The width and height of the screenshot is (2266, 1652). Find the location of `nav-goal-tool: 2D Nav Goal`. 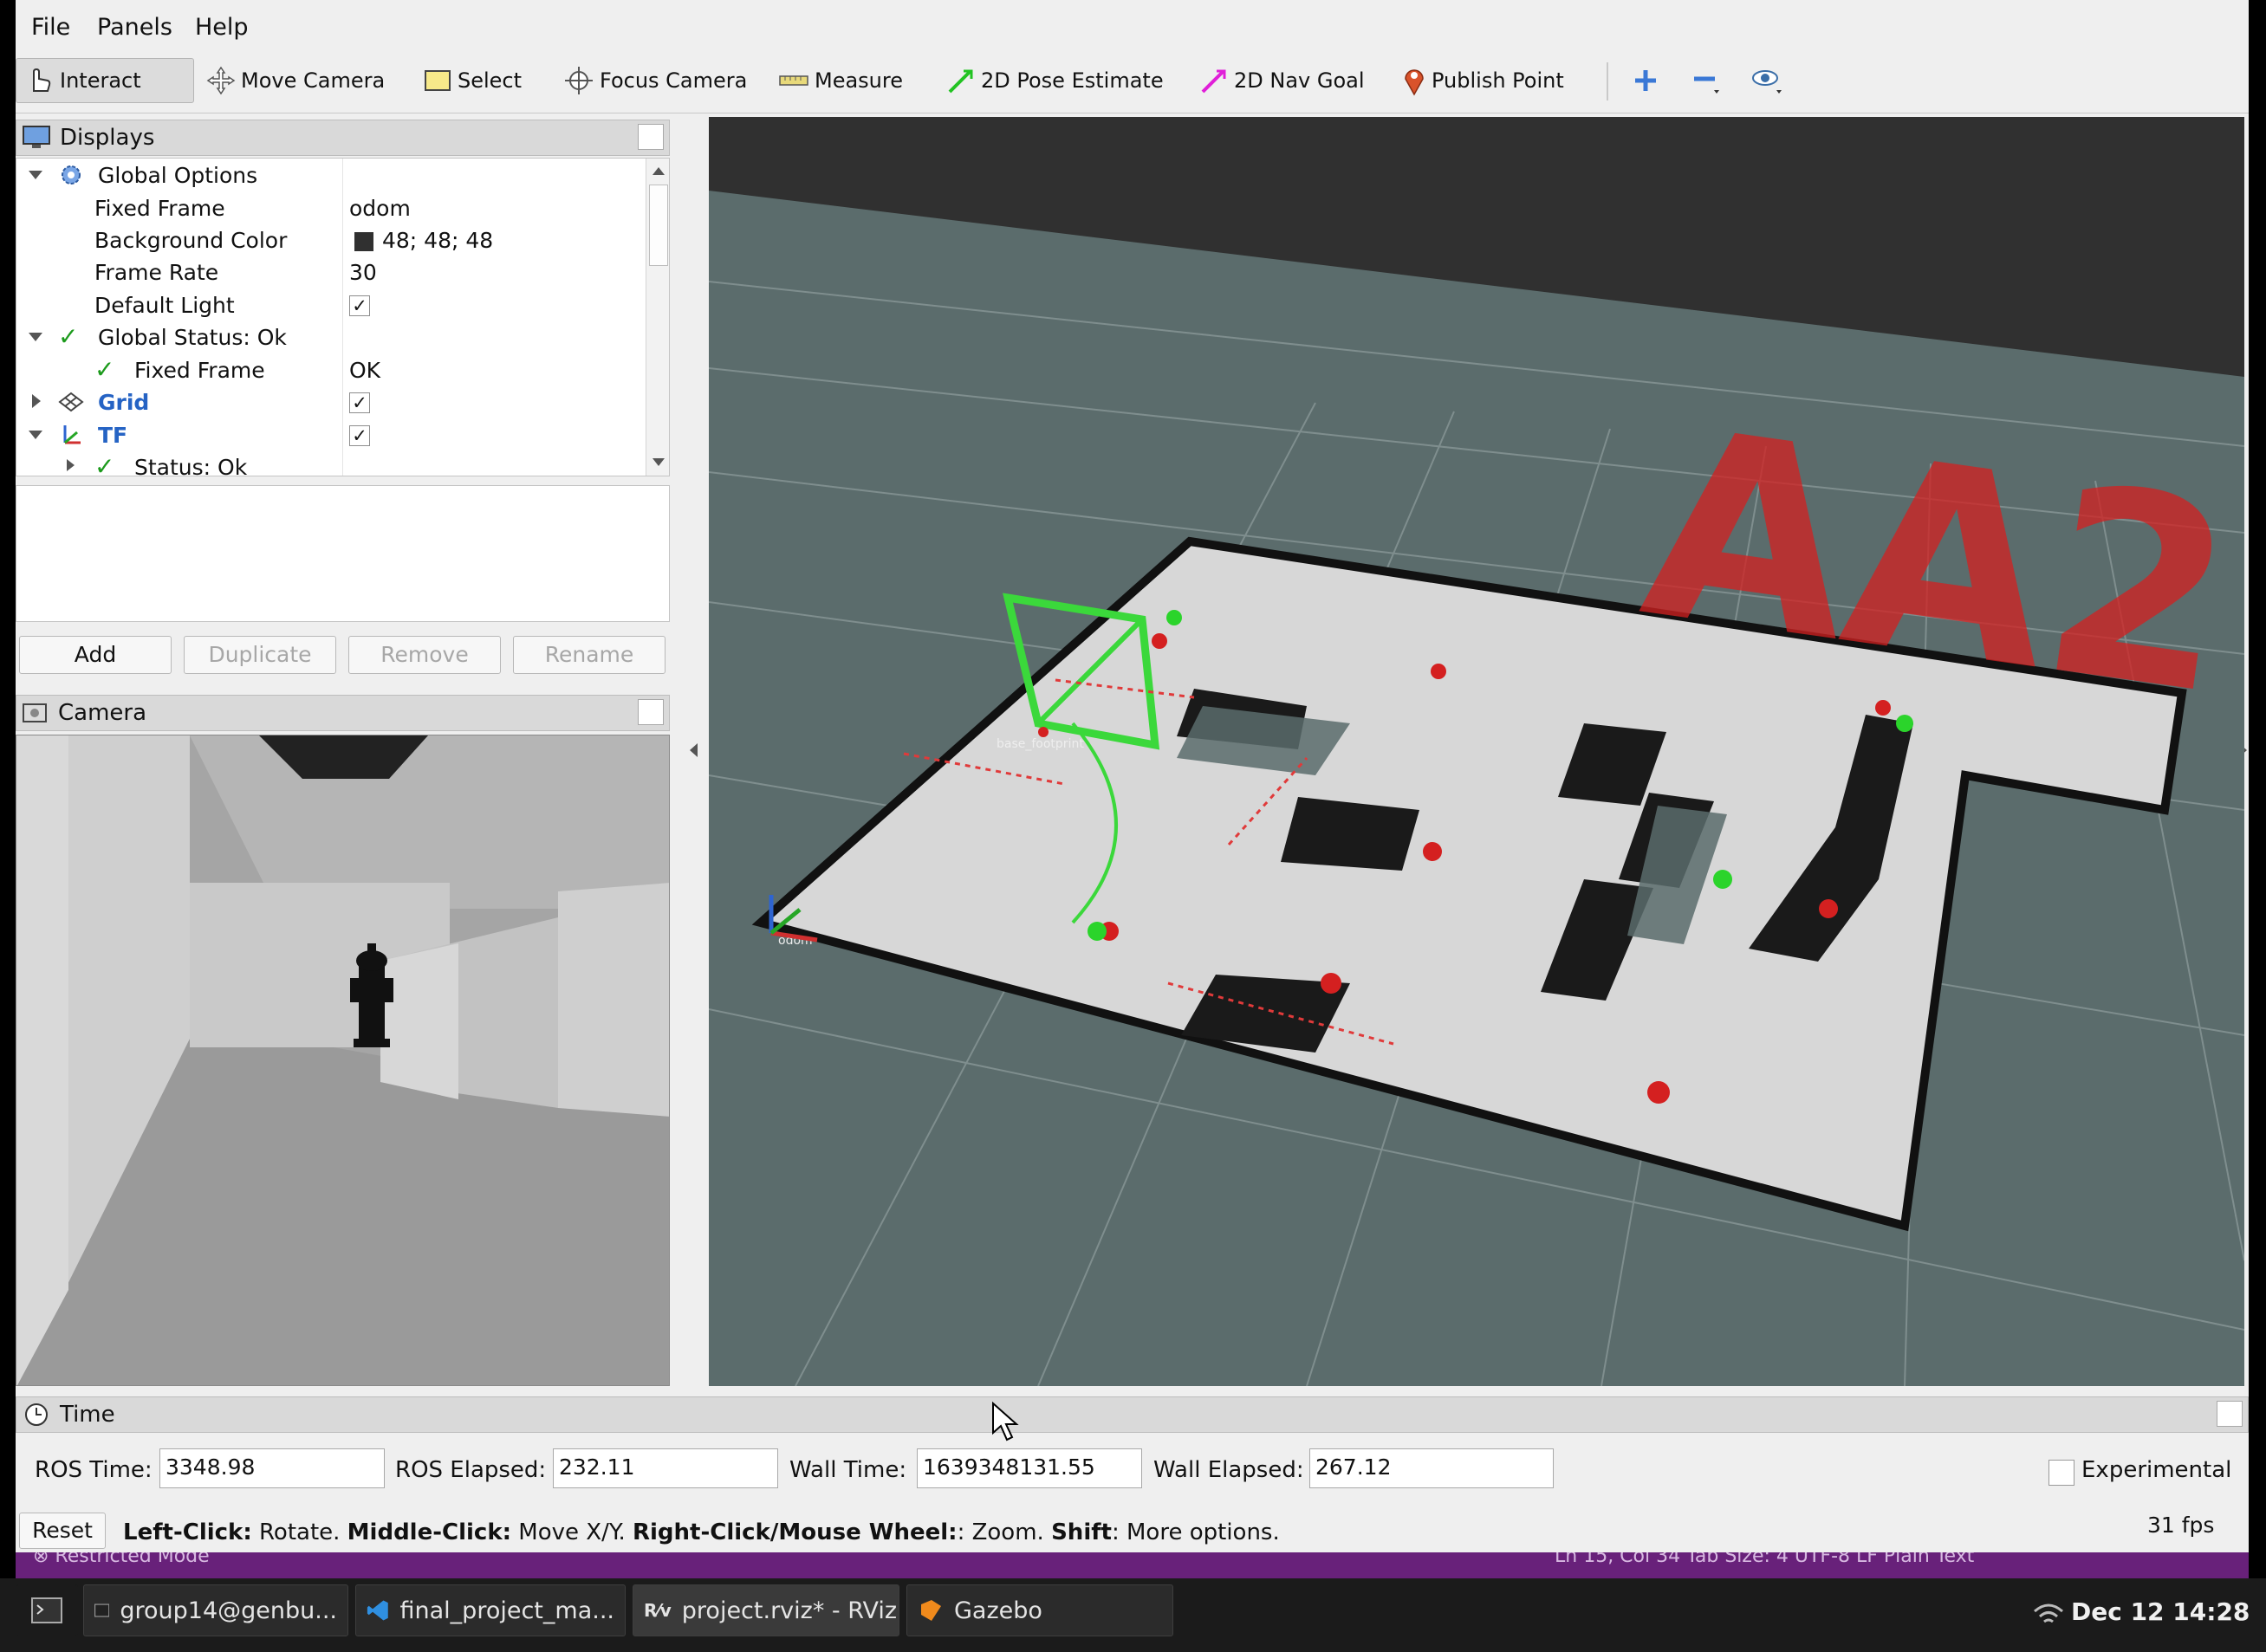

nav-goal-tool: 2D Nav Goal is located at coordinates (1282, 80).